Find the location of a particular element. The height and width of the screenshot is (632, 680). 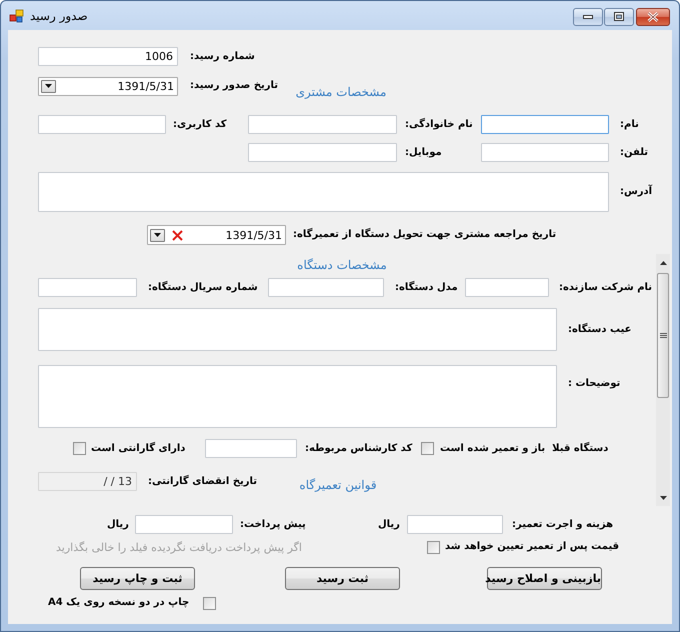

hint-text: اگر پیش پرداخت دریافت نگردیده فیلد را خالی بگذارید is located at coordinates (179, 547).